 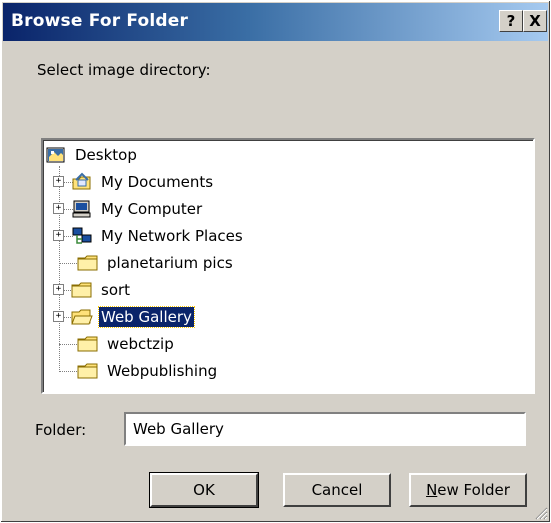 What do you see at coordinates (146, 317) in the screenshot?
I see `tree-item-label: Web Gallery` at bounding box center [146, 317].